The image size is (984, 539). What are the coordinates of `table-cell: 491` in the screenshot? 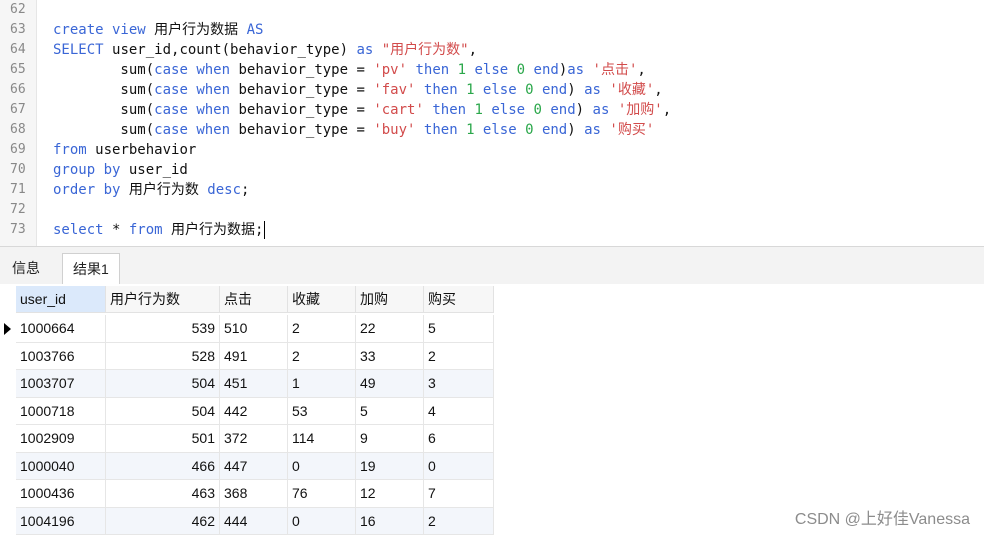 It's located at (254, 356).